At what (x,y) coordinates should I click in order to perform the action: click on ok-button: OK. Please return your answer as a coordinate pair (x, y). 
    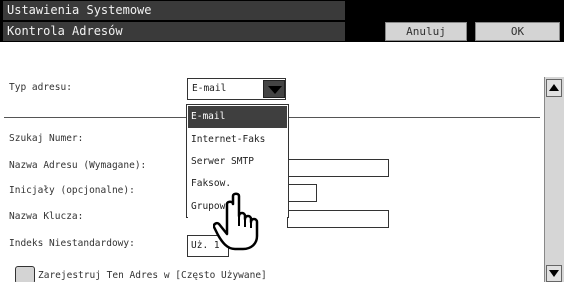
    Looking at the image, I should click on (517, 31).